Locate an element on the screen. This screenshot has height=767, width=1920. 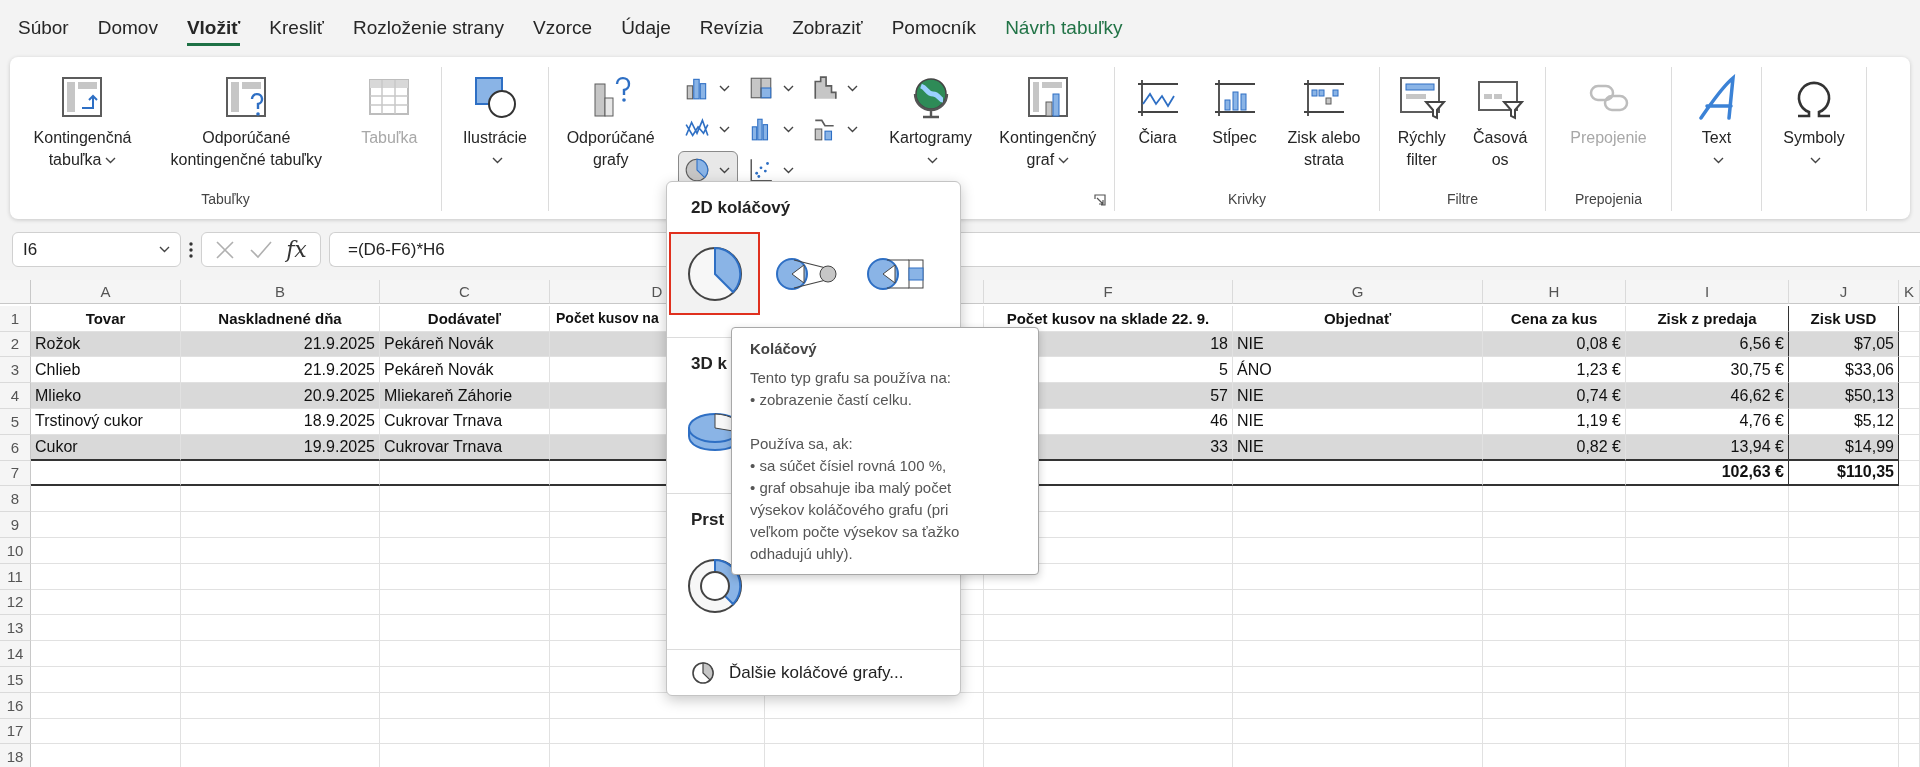
ribbon-button: Text is located at coordinates (1716, 120).